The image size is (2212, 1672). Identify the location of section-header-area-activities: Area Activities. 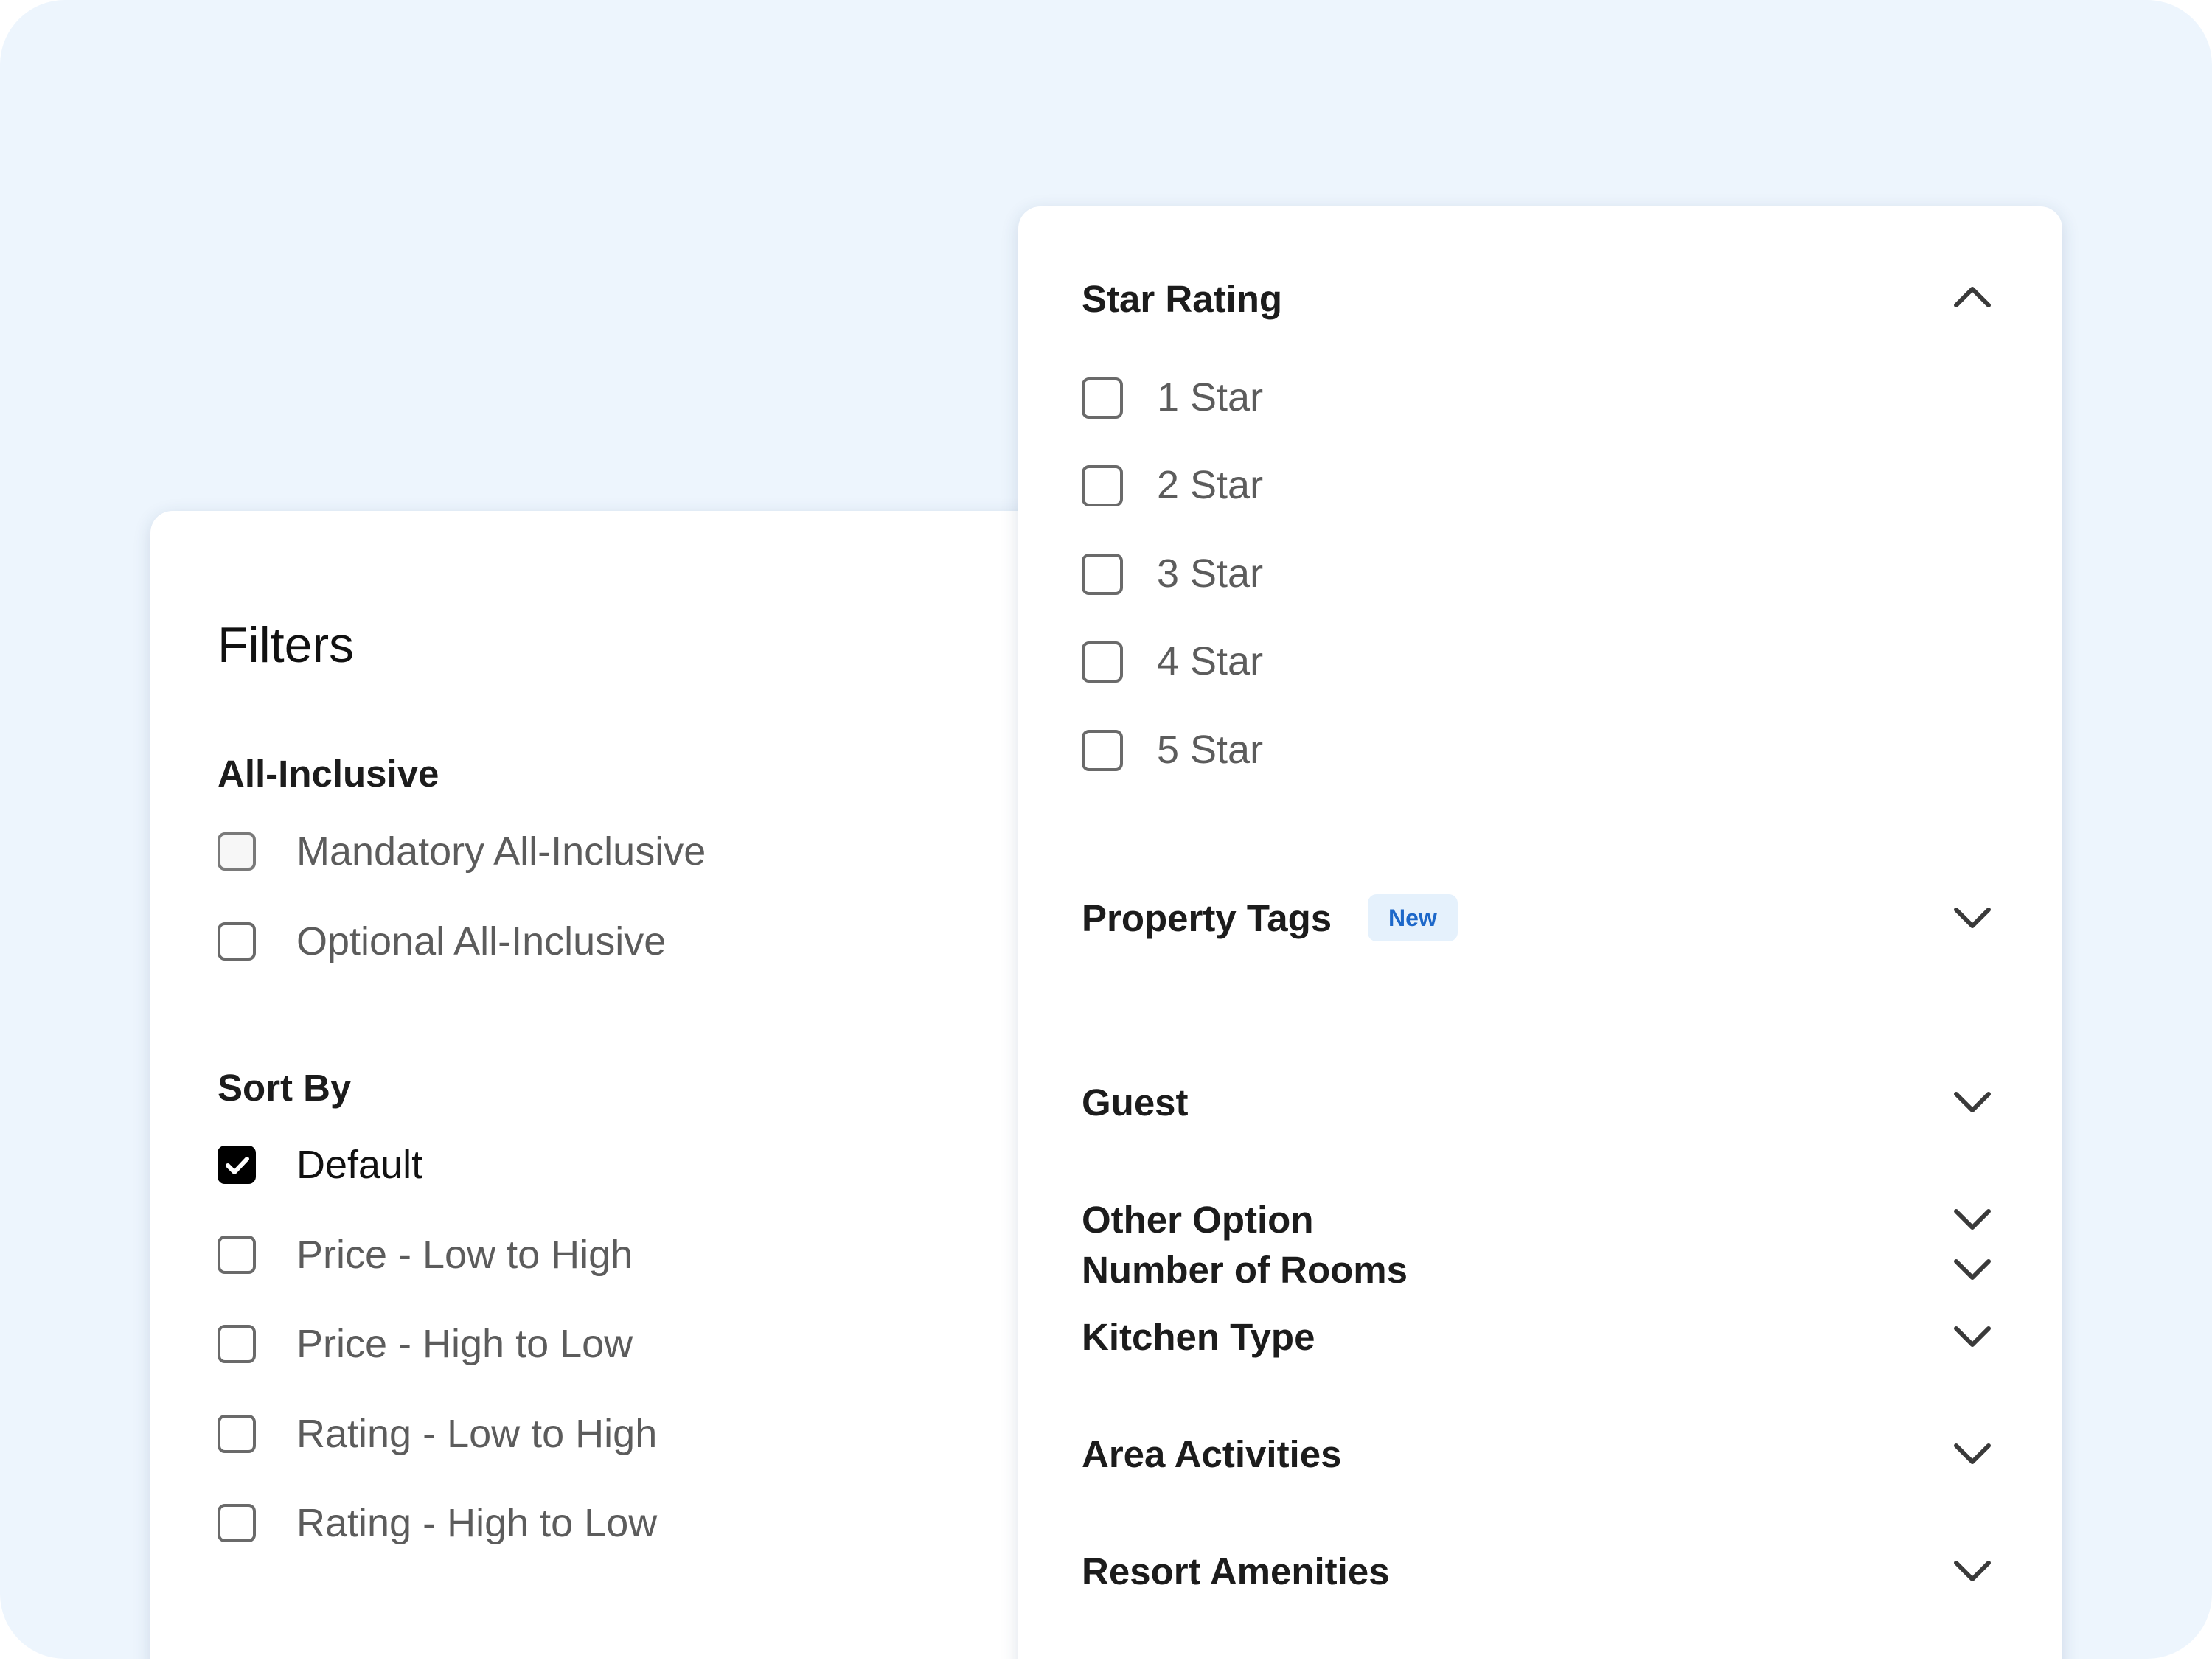
(1211, 1454).